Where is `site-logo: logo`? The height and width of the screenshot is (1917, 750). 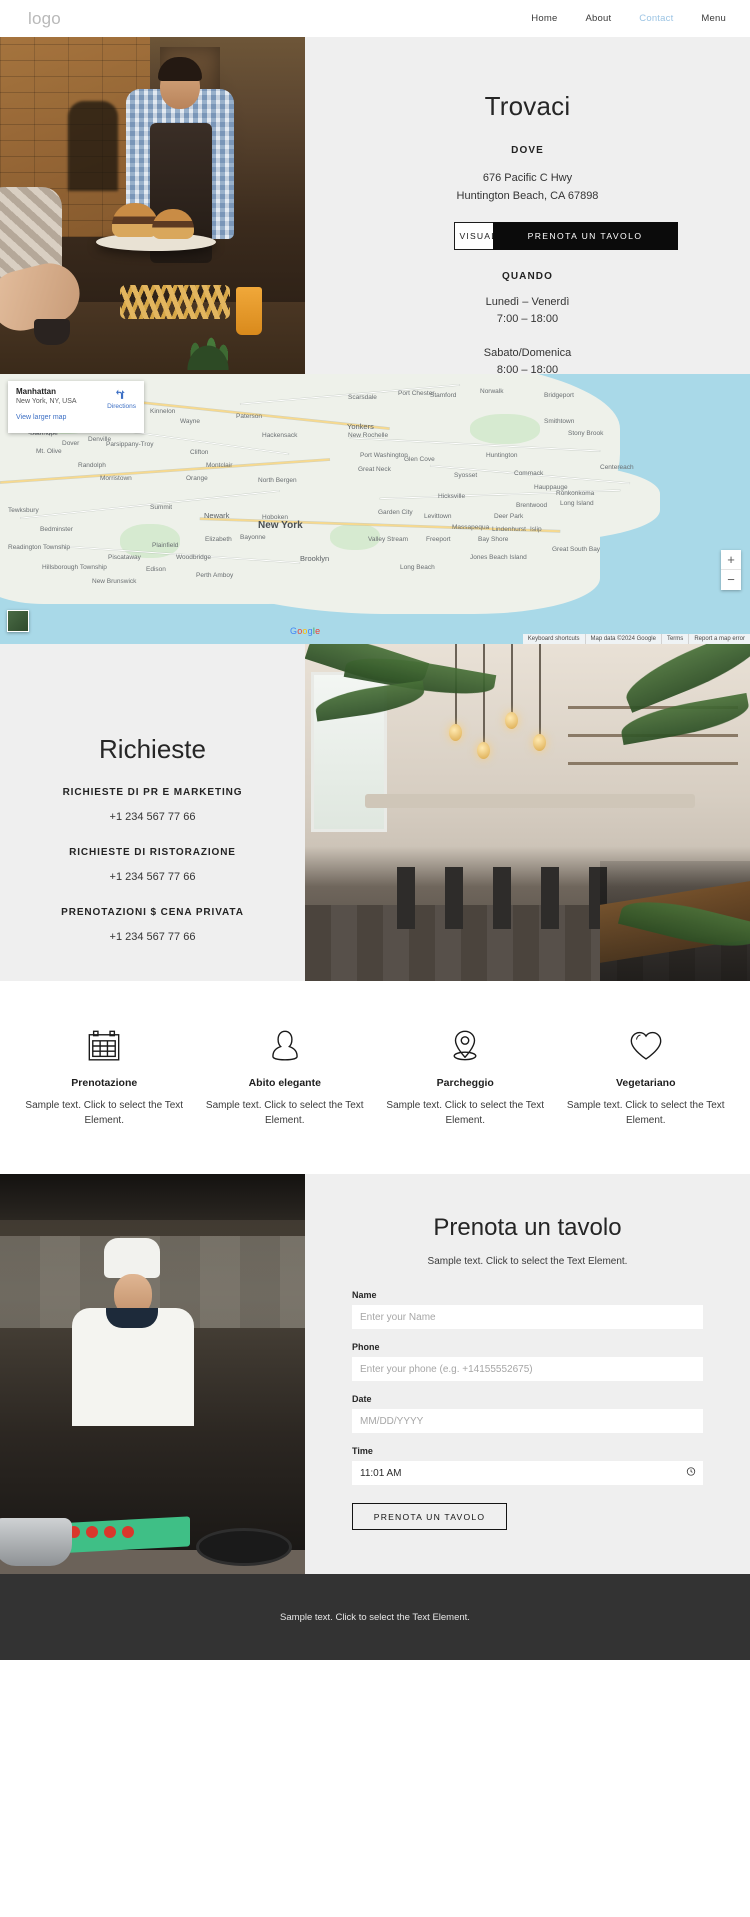 site-logo: logo is located at coordinates (44, 19).